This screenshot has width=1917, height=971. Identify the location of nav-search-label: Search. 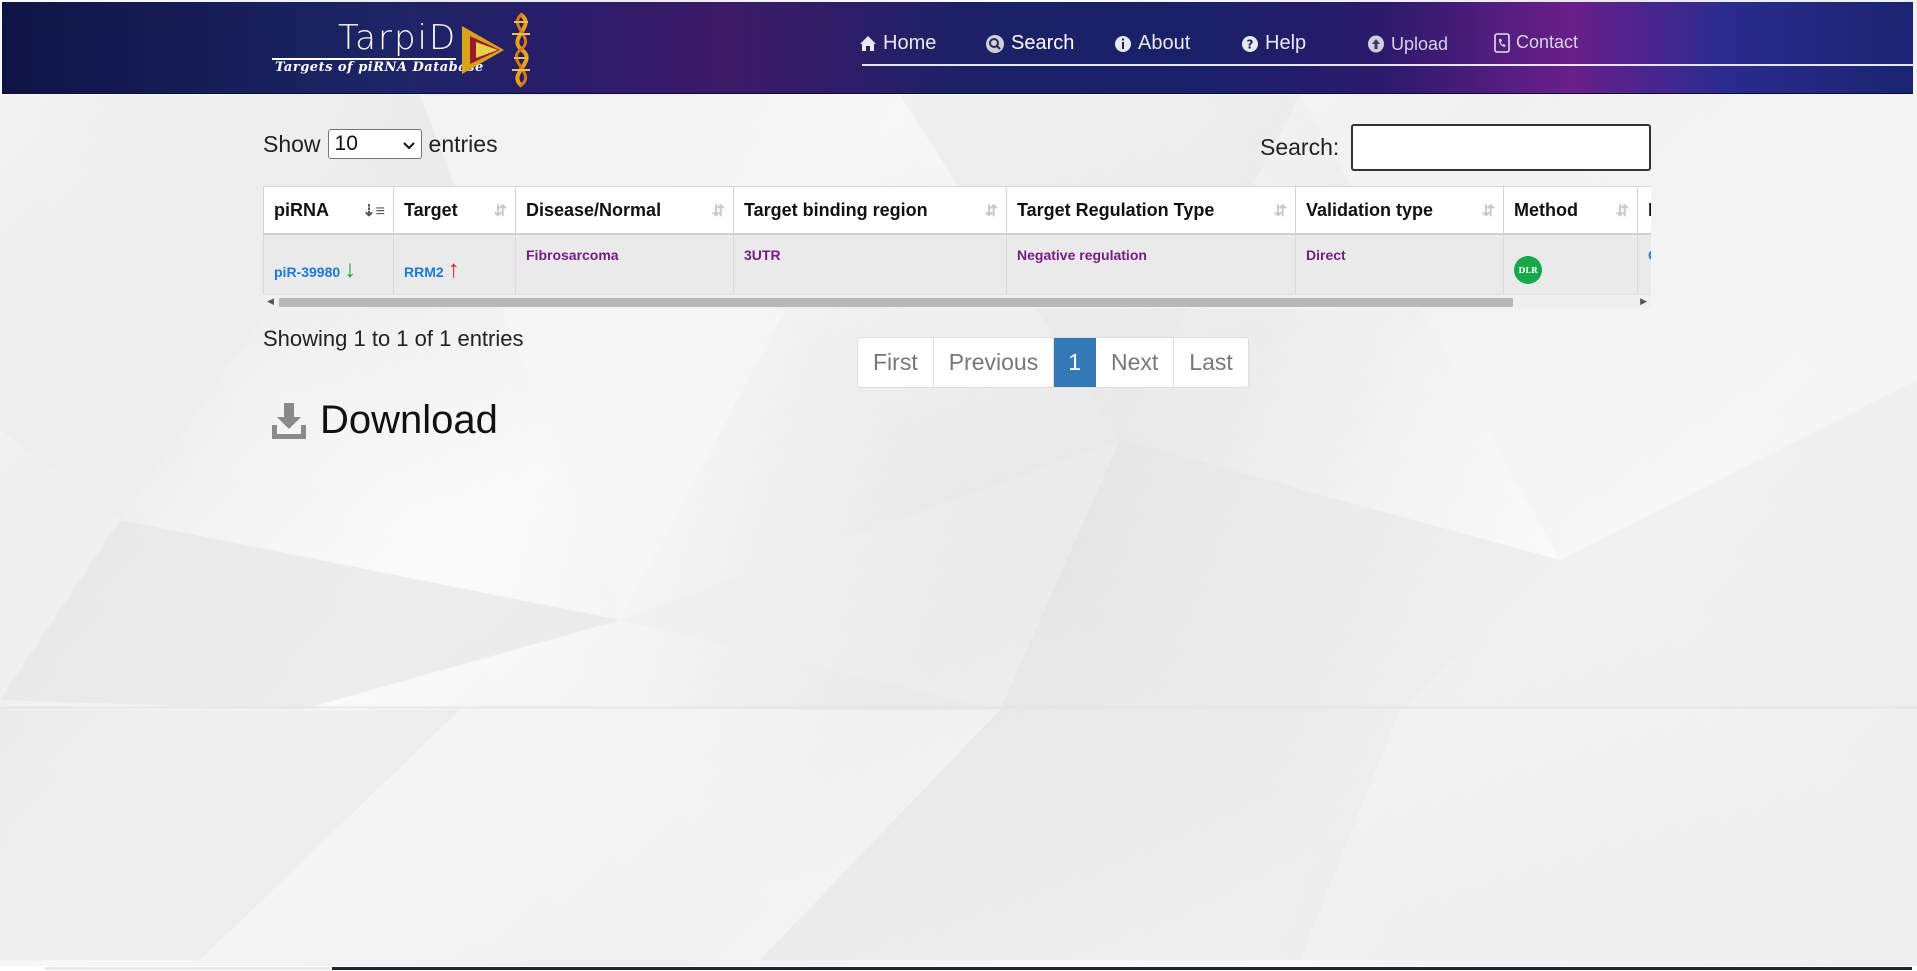
(1043, 43).